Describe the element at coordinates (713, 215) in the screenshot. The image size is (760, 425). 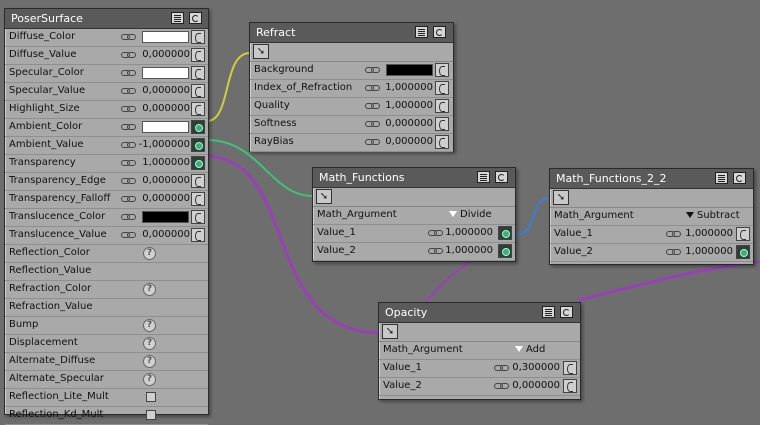
I see `operation-dropdown: Subtract` at that location.